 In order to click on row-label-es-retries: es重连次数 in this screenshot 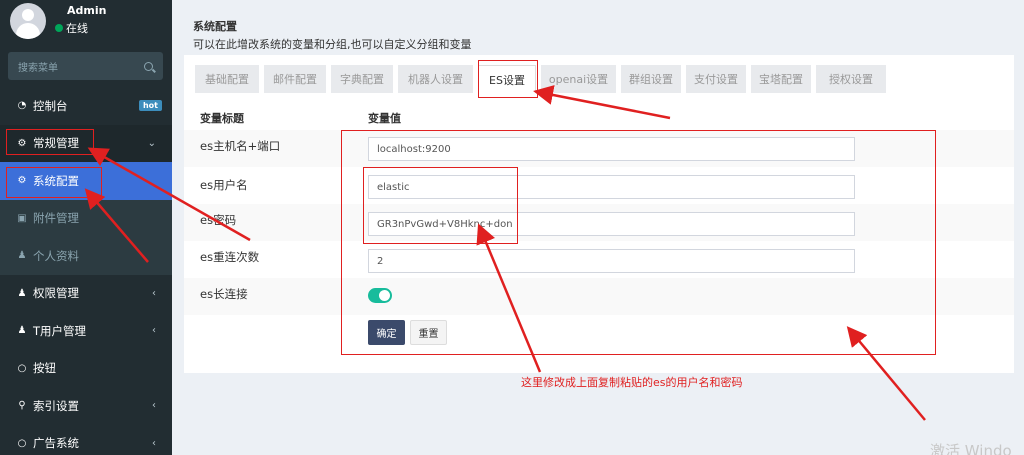, I will do `click(230, 257)`.